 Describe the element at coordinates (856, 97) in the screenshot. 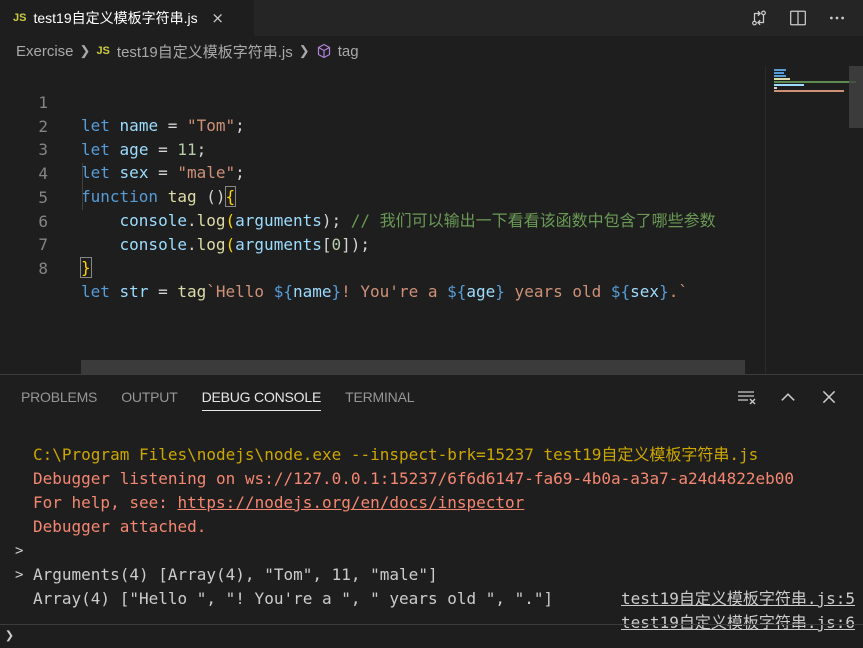

I see `vertical-scrollbar` at that location.